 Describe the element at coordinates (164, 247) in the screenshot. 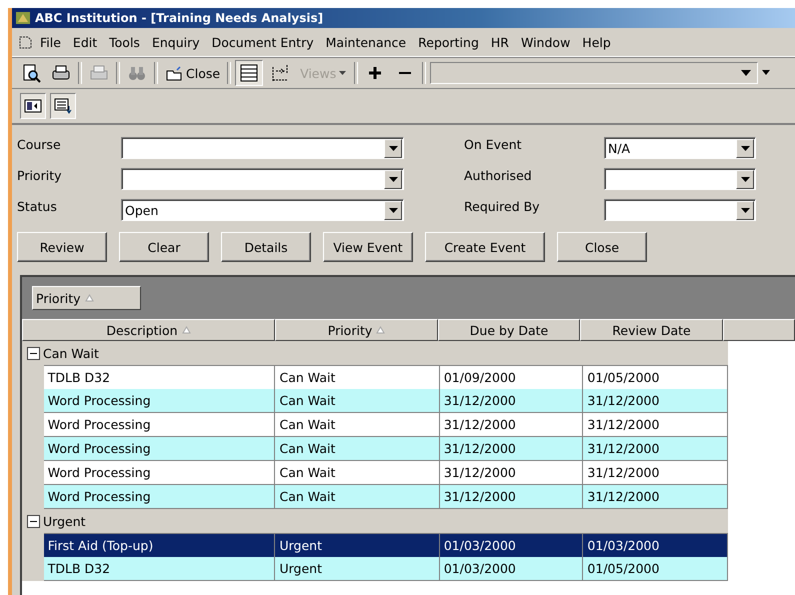

I see `action-button: Clear` at that location.